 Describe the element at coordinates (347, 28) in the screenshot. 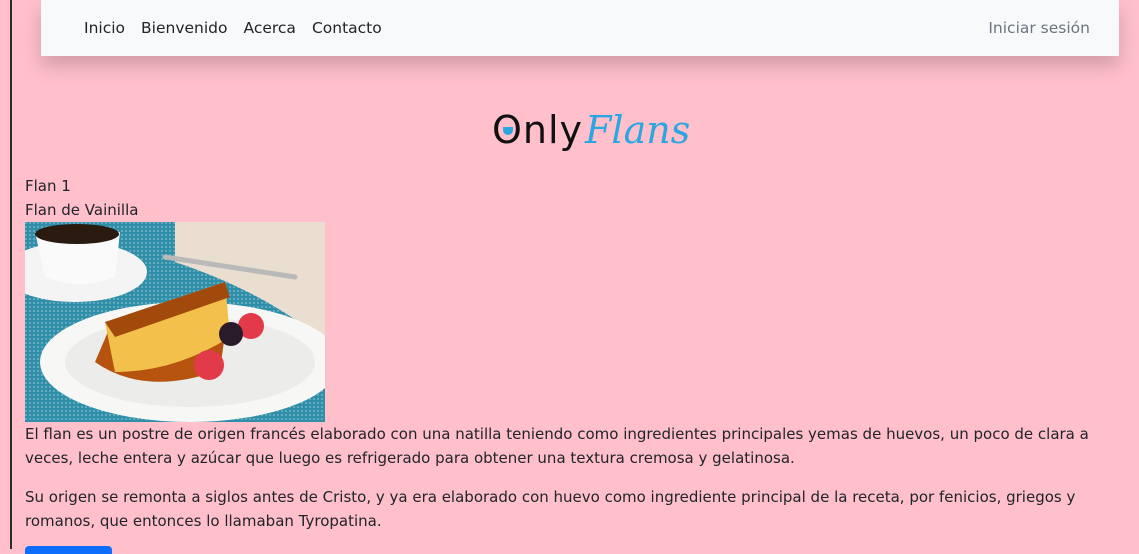

I see `nav-link-contacto: Contacto` at that location.